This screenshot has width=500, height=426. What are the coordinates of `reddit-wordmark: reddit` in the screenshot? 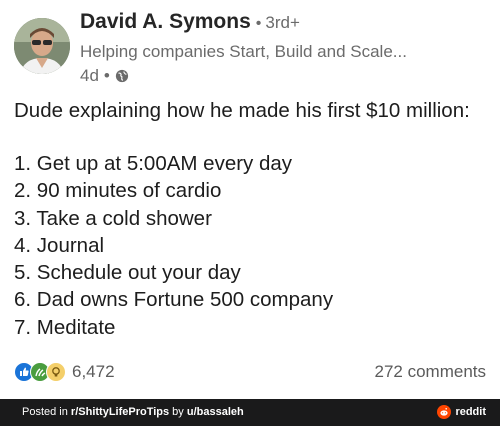 It's located at (470, 412).